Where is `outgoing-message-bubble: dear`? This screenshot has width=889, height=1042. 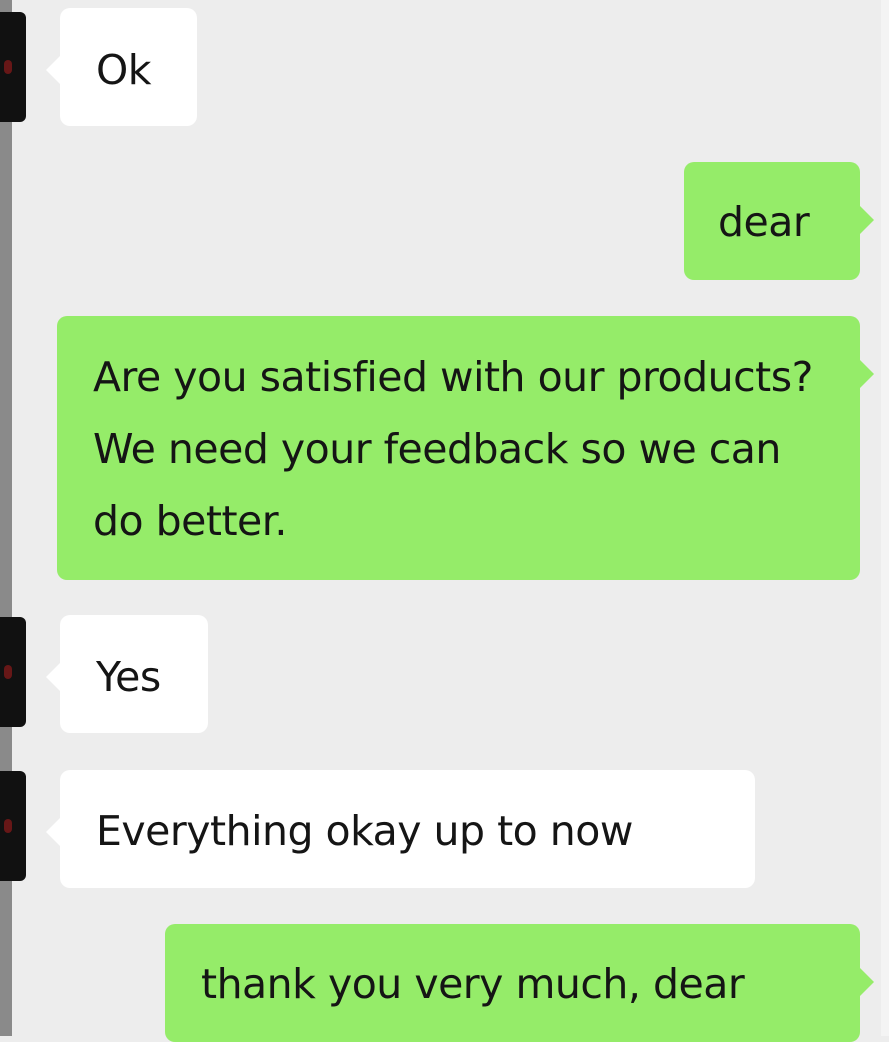
outgoing-message-bubble: dear is located at coordinates (779, 221).